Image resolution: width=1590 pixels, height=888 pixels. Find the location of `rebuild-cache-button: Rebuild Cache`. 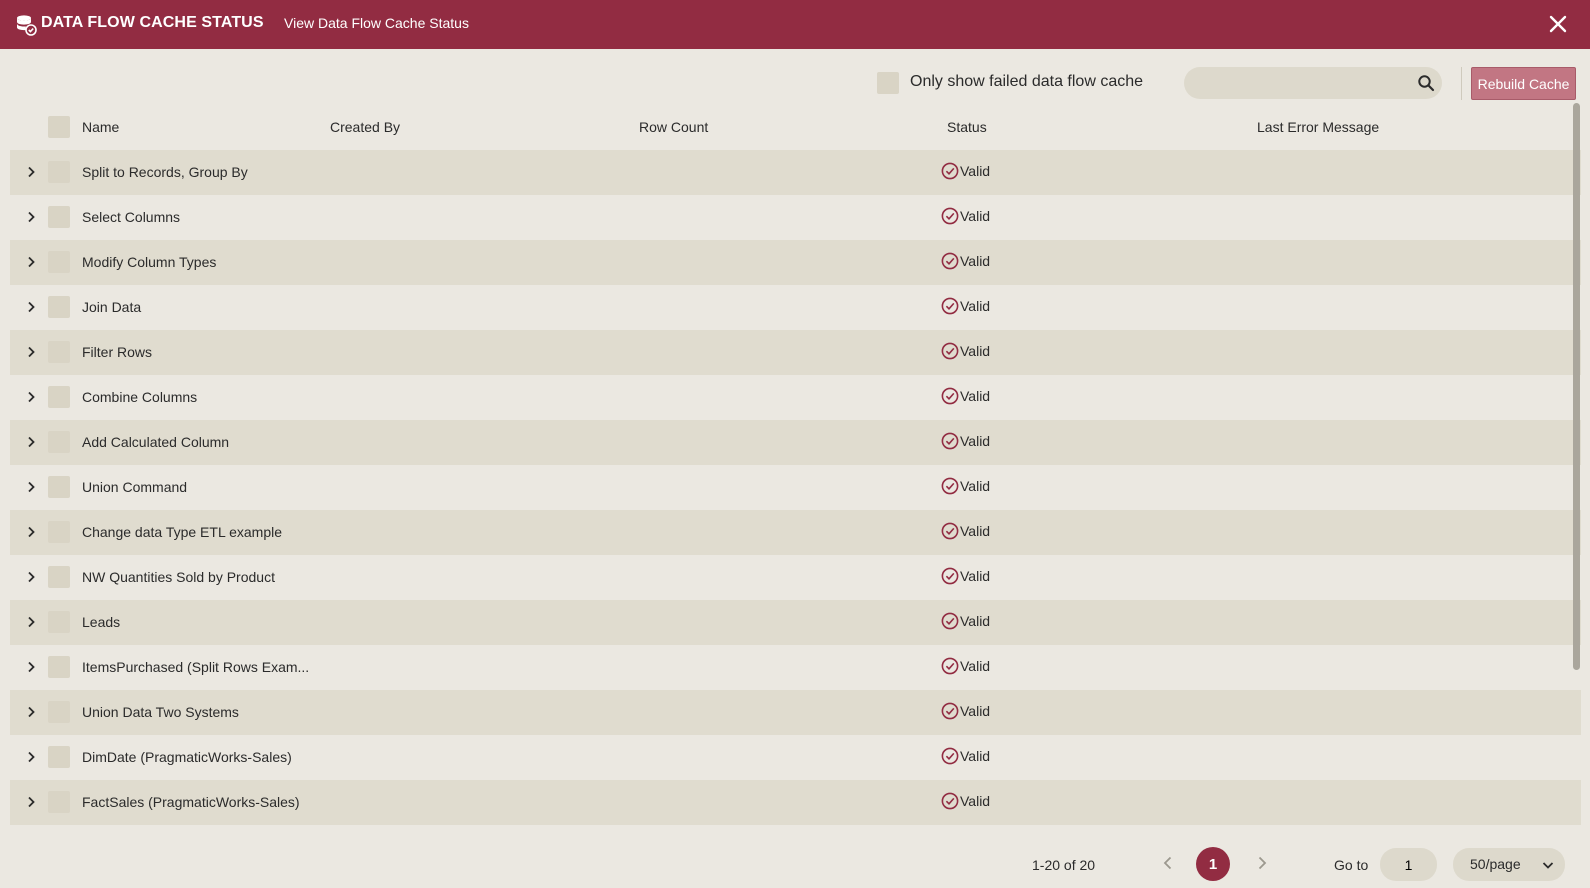

rebuild-cache-button: Rebuild Cache is located at coordinates (1523, 83).